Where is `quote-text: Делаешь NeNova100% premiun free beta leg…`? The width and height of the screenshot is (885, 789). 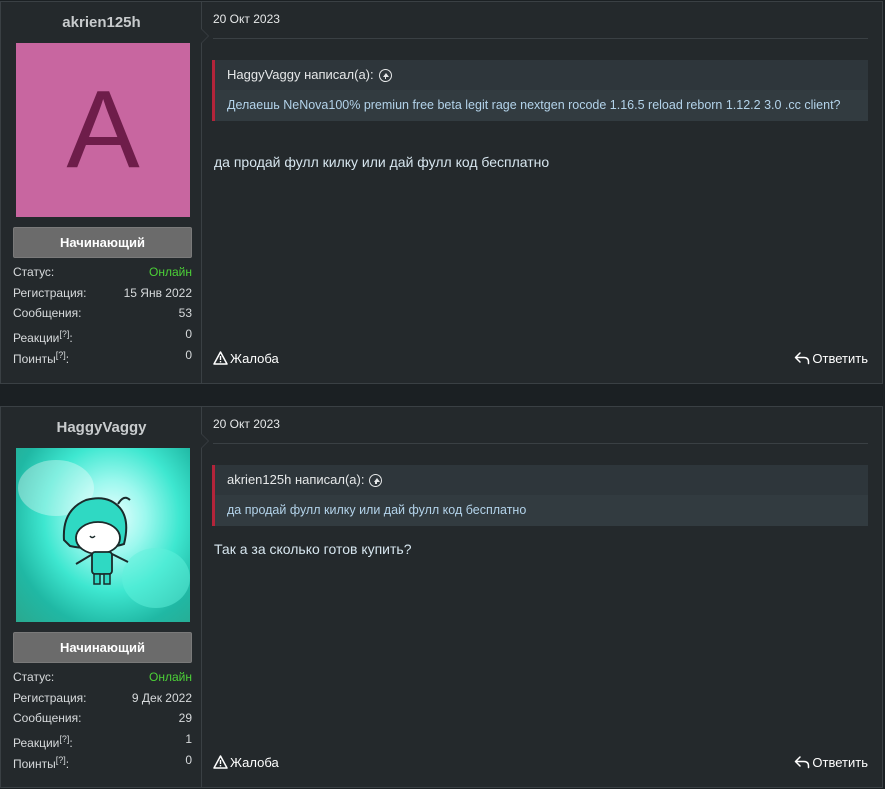 quote-text: Делаешь NeNova100% premiun free beta leg… is located at coordinates (541, 105).